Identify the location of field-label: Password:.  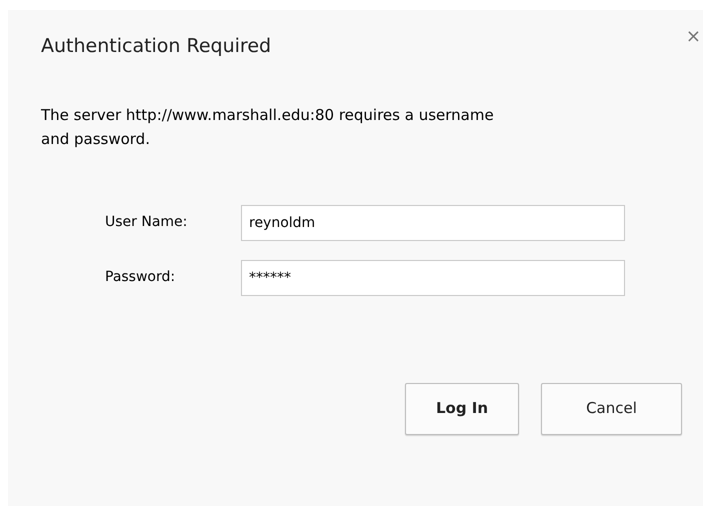
(140, 277).